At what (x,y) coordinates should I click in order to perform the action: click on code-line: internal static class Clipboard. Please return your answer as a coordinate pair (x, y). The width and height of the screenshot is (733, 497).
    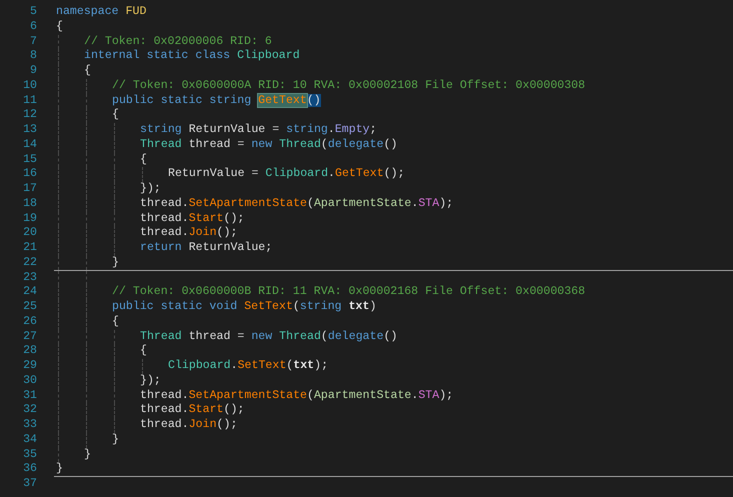
    Looking at the image, I should click on (192, 55).